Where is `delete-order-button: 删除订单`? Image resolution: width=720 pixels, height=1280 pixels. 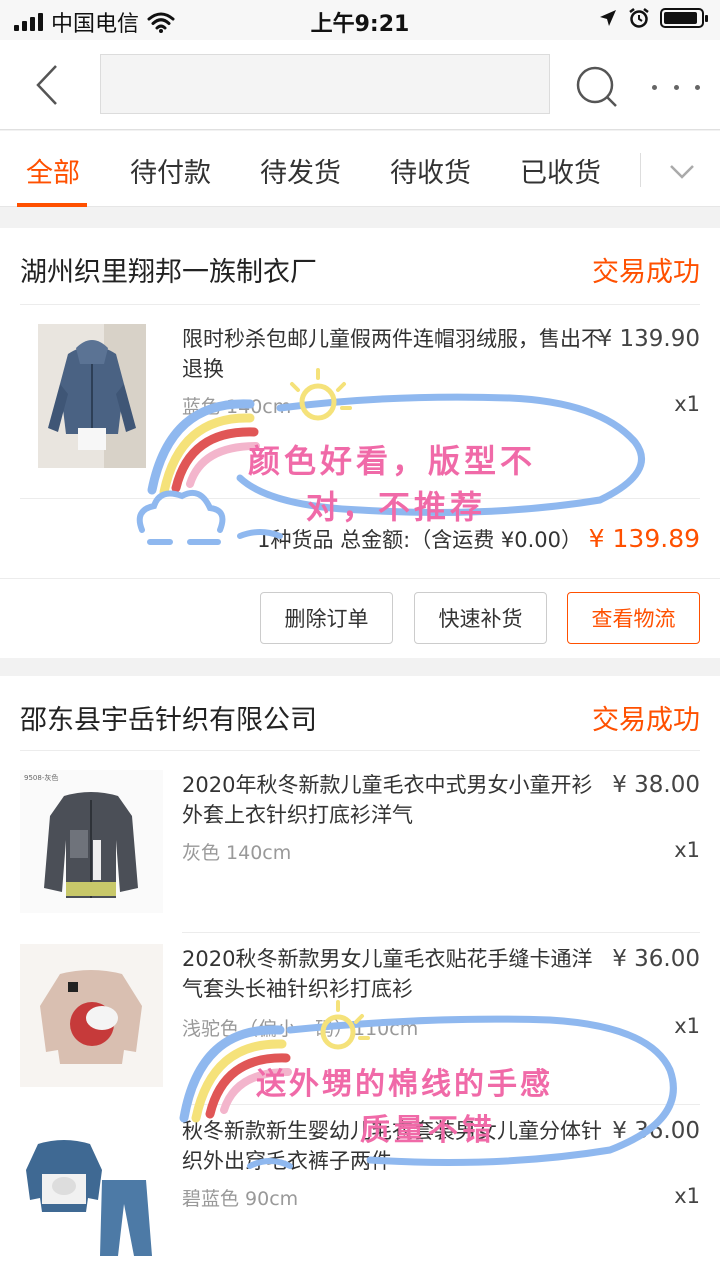
delete-order-button: 删除订单 is located at coordinates (326, 618).